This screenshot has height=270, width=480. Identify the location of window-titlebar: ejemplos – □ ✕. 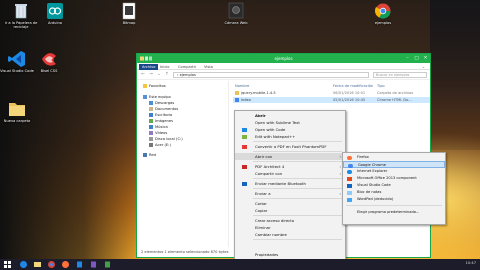
(283, 58).